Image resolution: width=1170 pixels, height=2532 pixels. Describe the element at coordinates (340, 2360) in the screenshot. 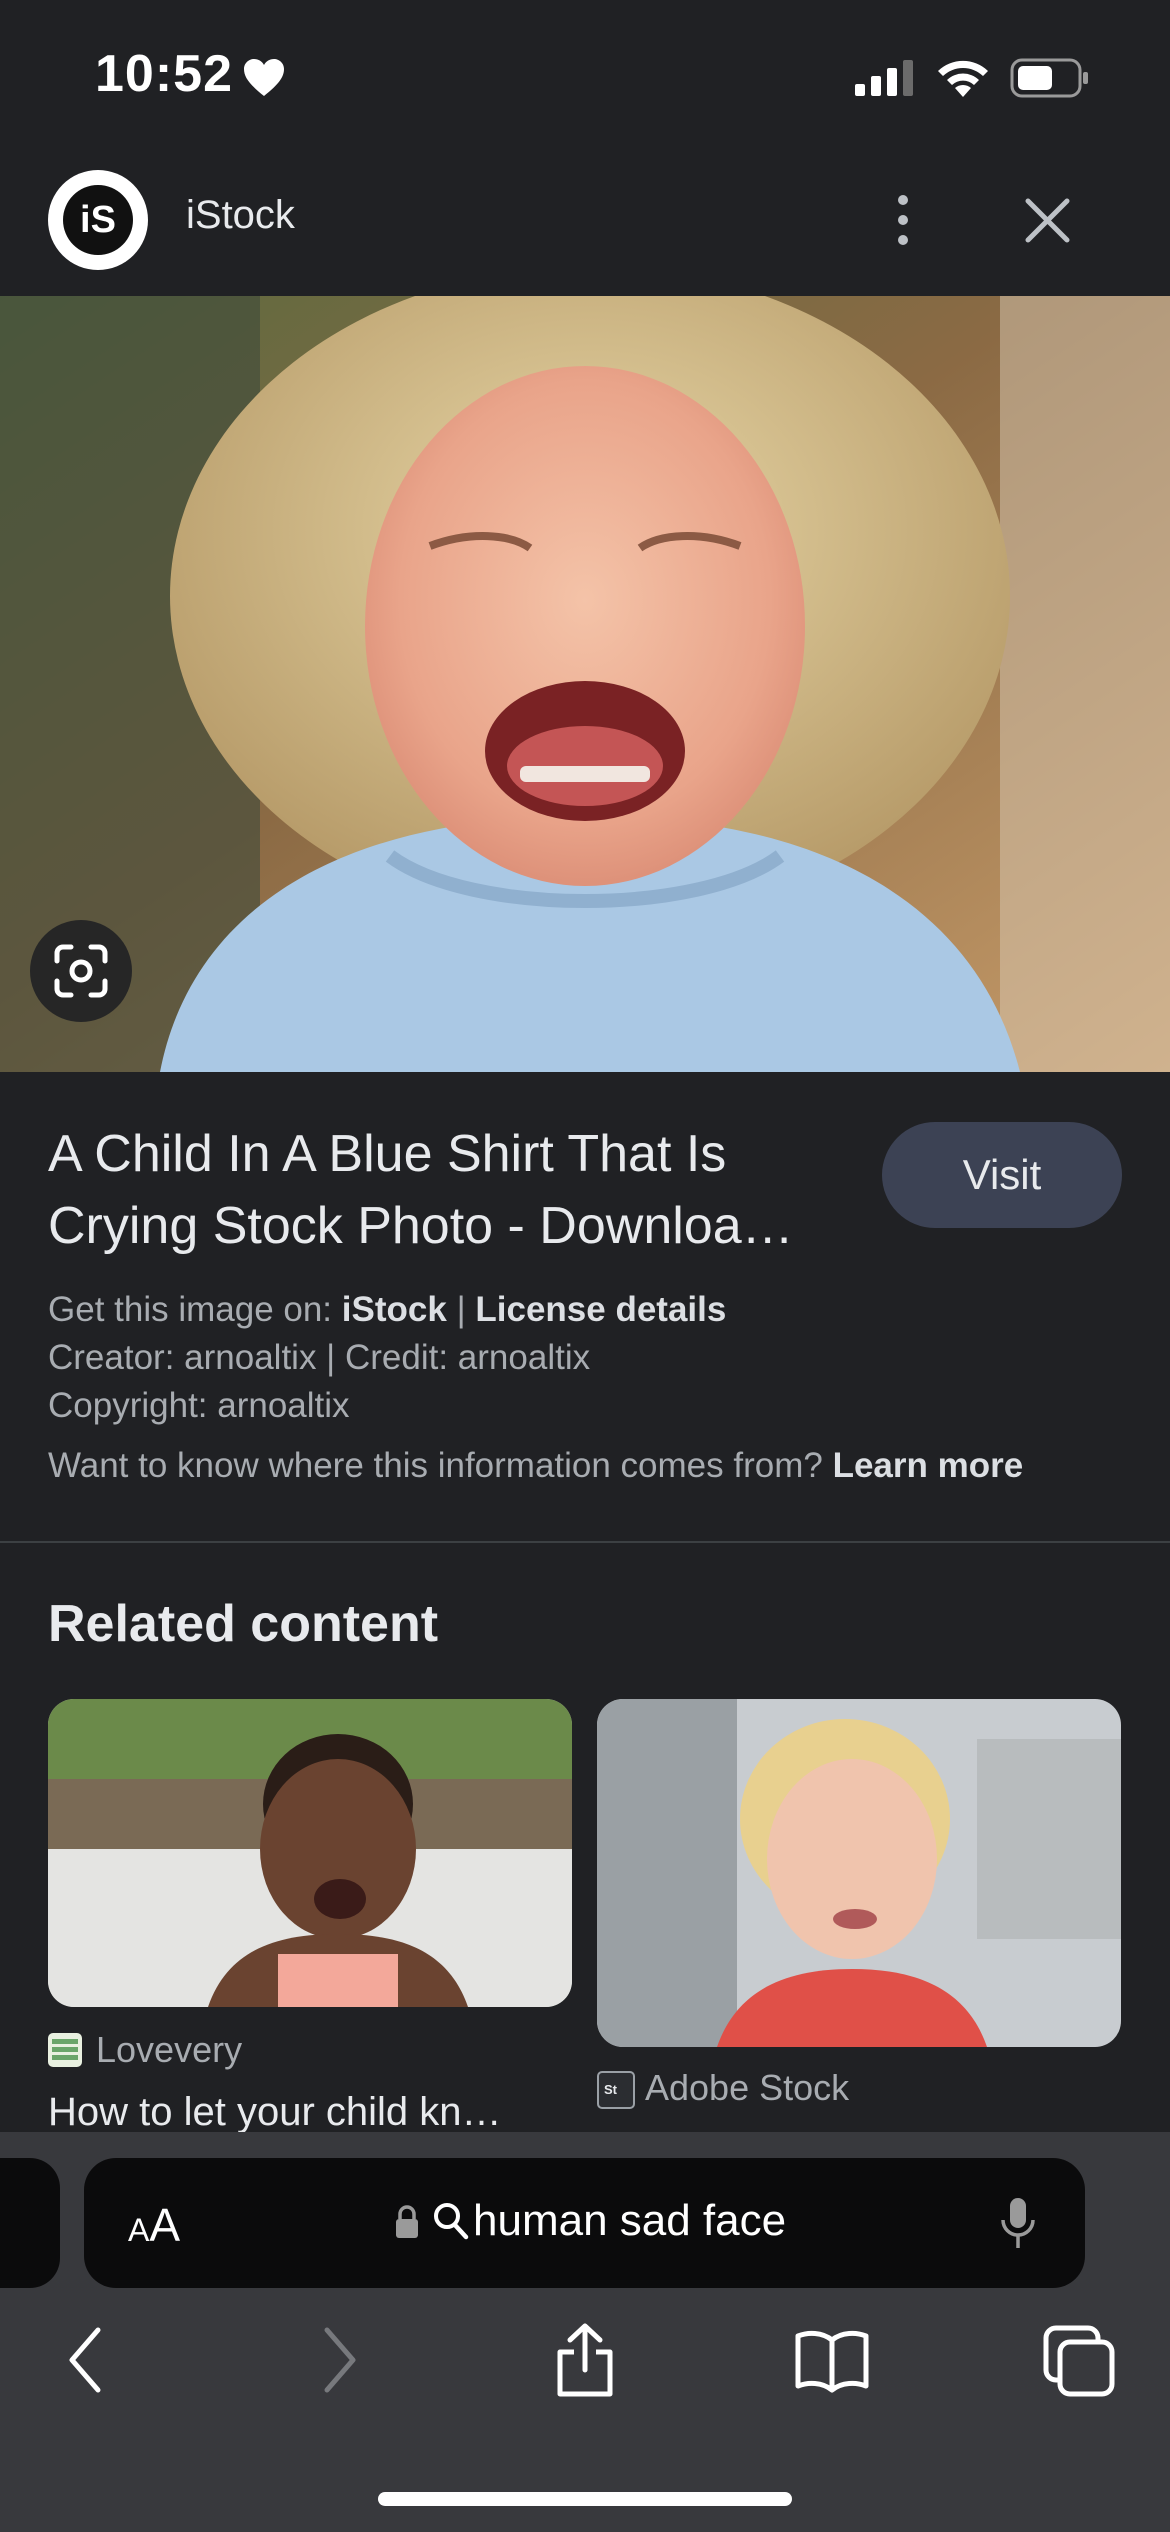

I see `forward-chevron-icon` at that location.